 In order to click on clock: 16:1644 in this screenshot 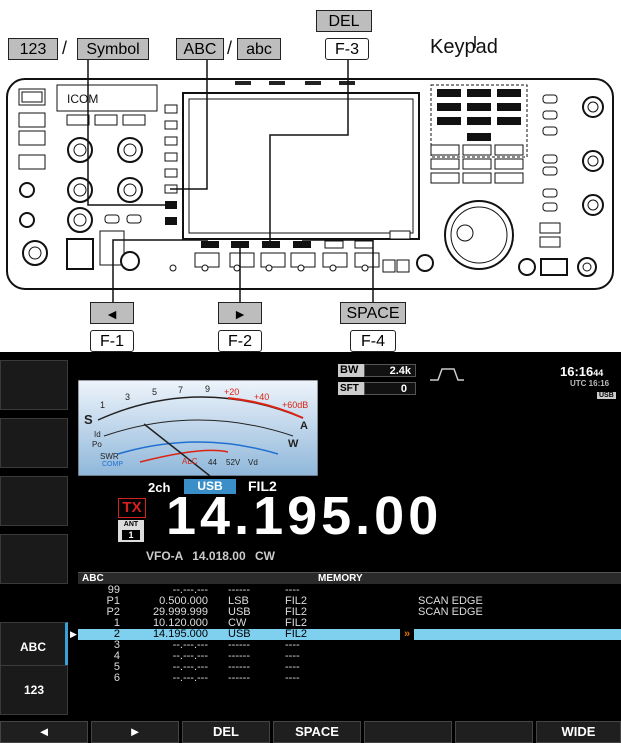, I will do `click(581, 371)`.